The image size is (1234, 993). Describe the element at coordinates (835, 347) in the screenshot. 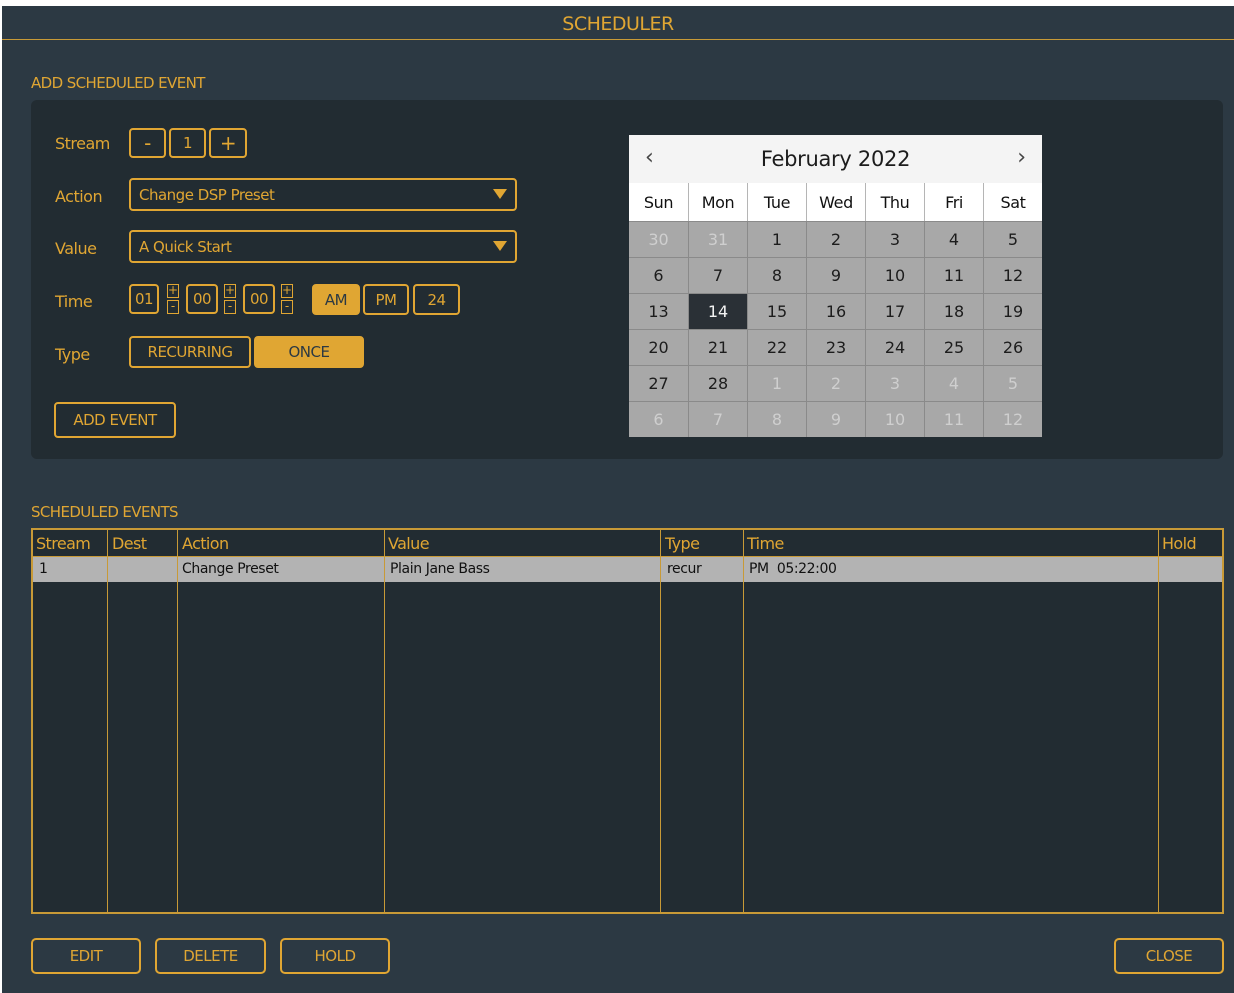

I see `calendar-day: 23` at that location.